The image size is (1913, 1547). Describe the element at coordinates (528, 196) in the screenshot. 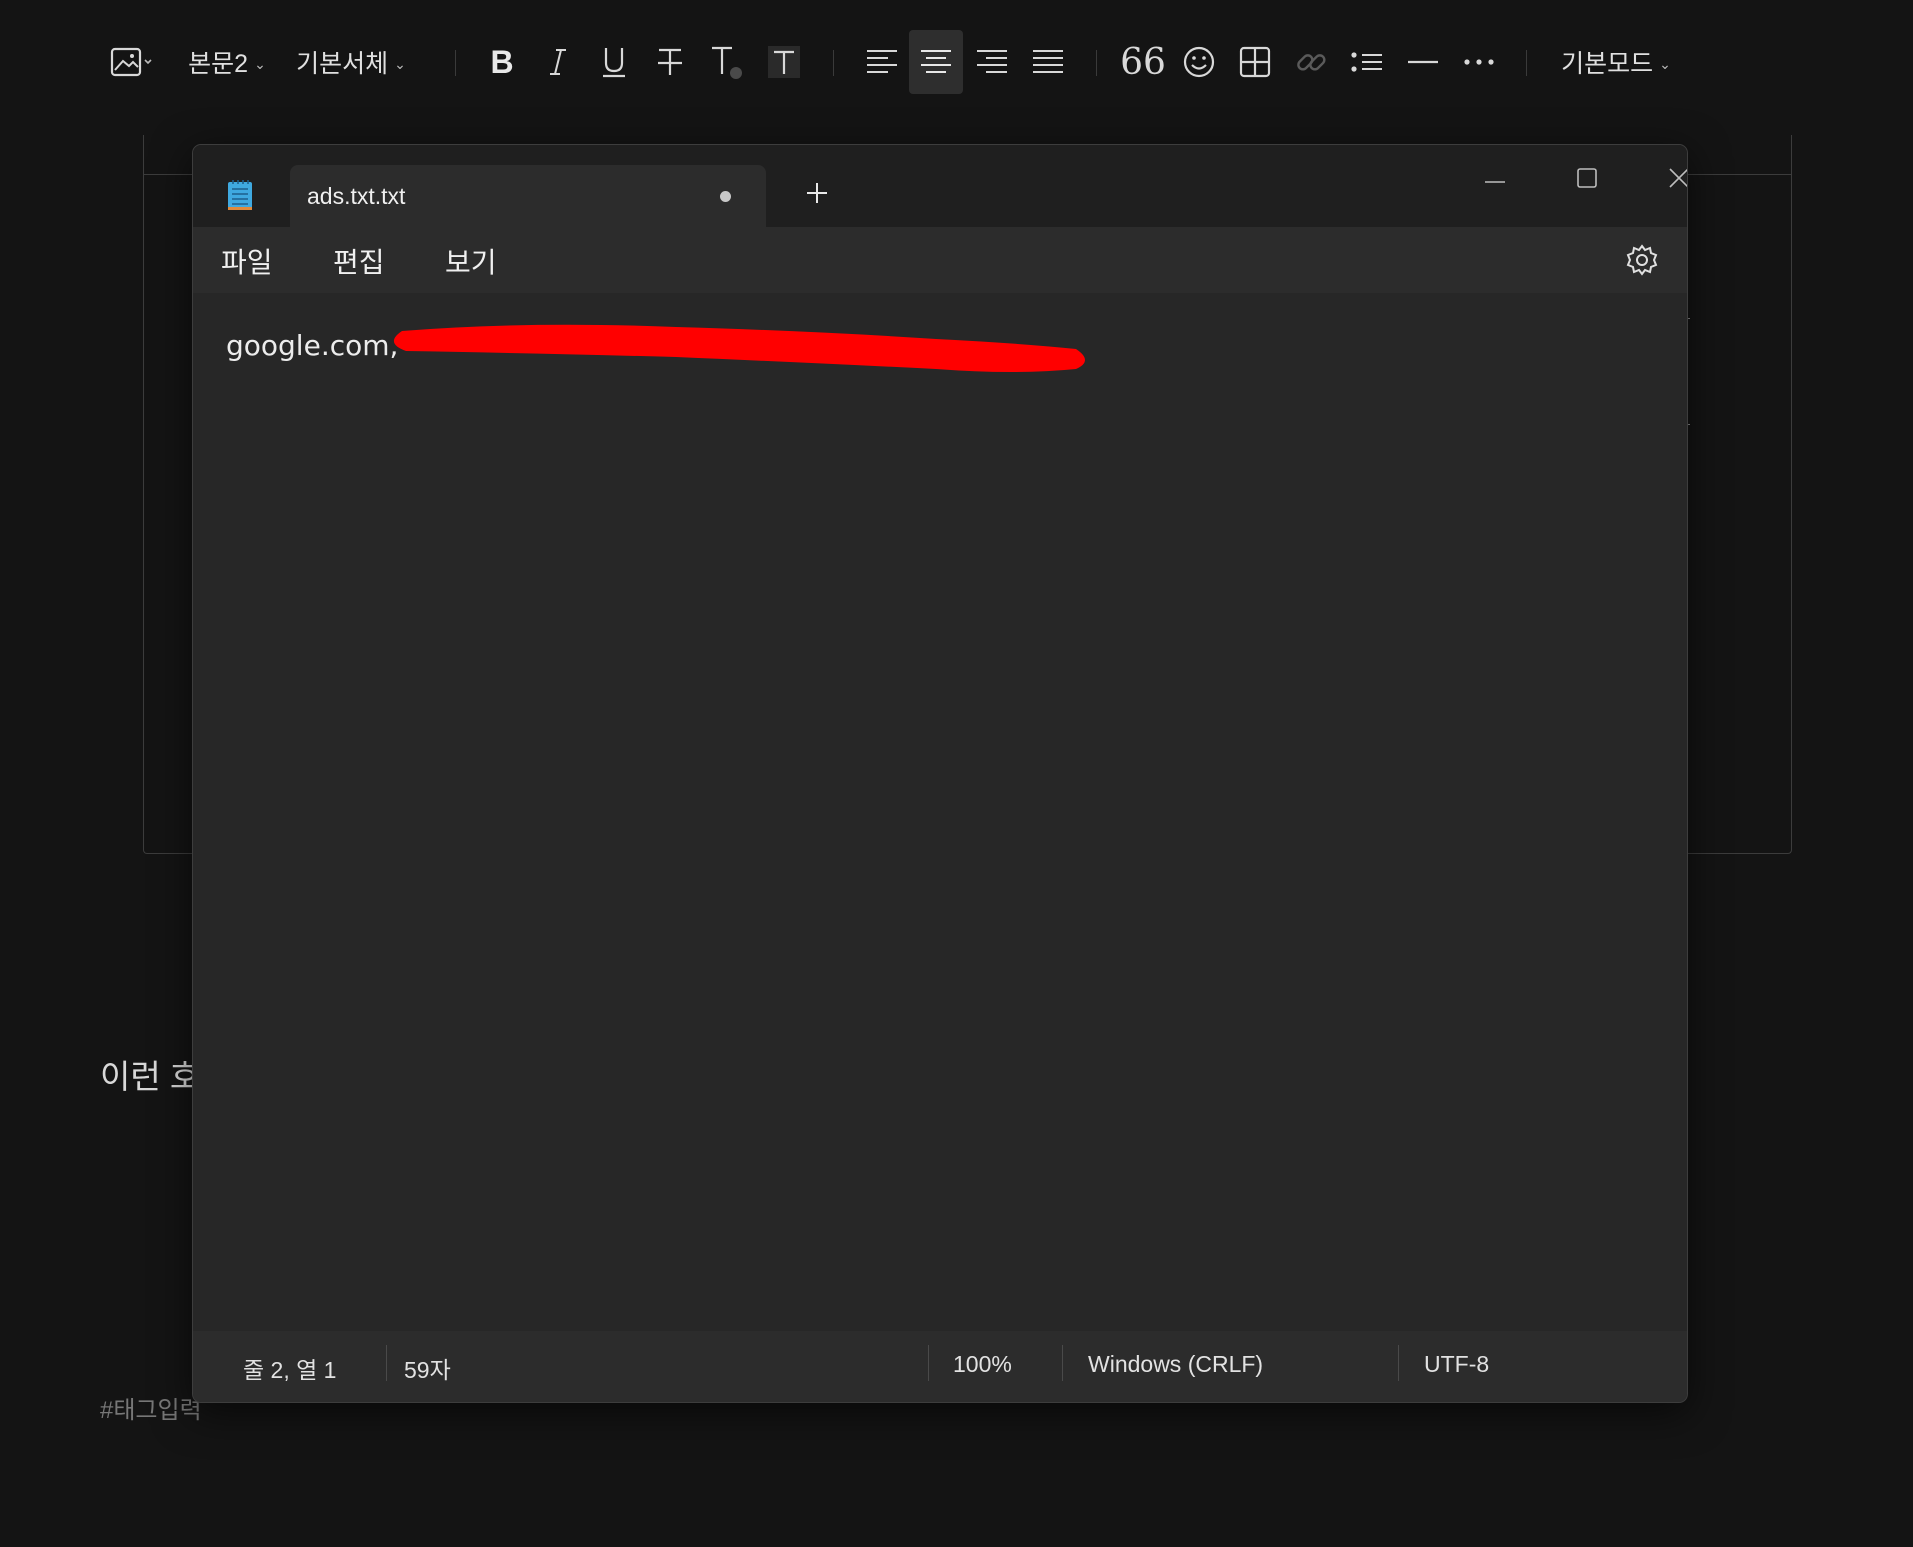

I see `document-tab: ads.txt.txt` at that location.